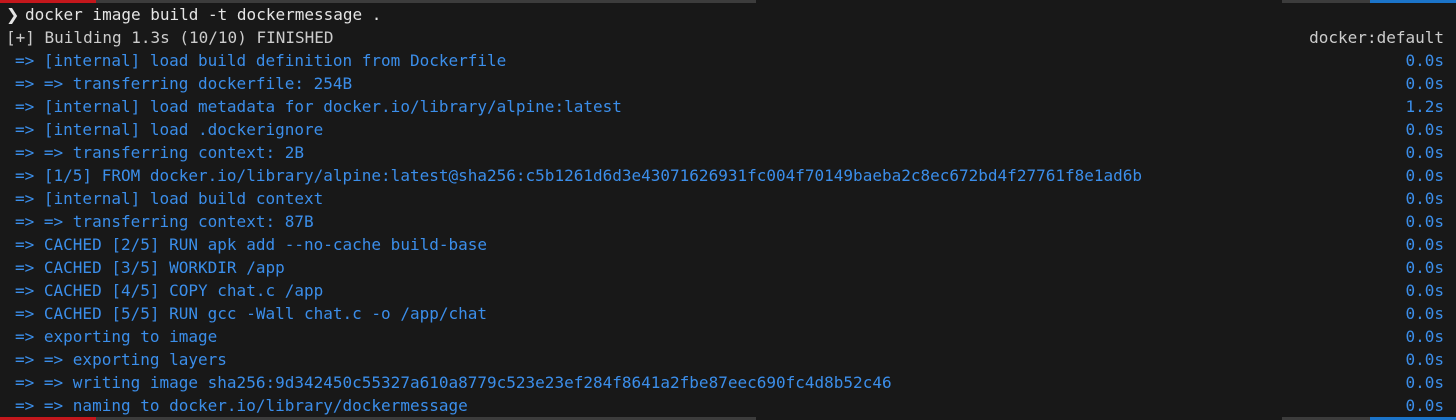 The height and width of the screenshot is (420, 1456). What do you see at coordinates (121, 359) in the screenshot?
I see `build-step-text: => => exporting layers` at bounding box center [121, 359].